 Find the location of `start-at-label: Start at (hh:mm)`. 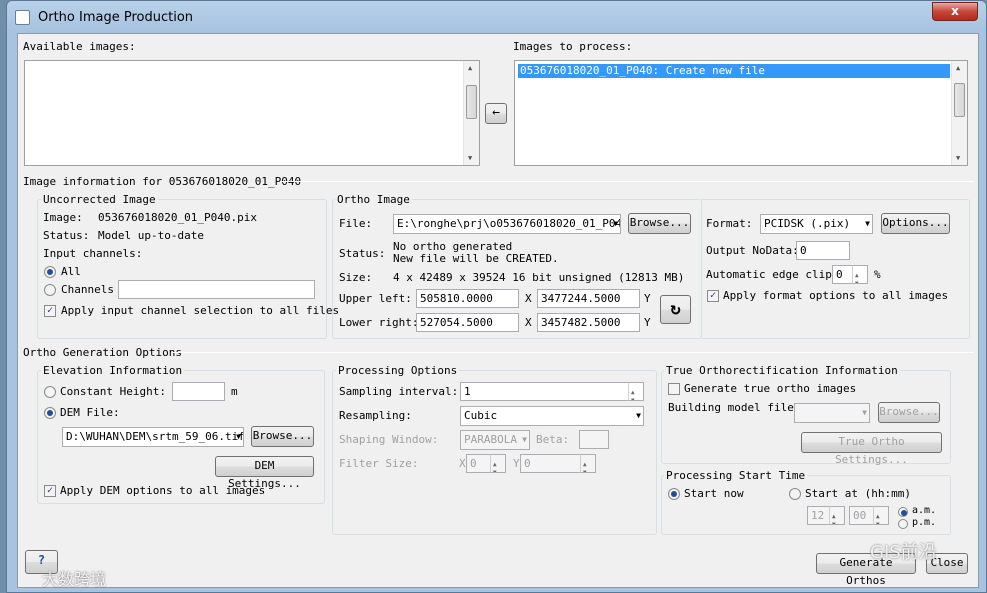

start-at-label: Start at (hh:mm) is located at coordinates (858, 493).